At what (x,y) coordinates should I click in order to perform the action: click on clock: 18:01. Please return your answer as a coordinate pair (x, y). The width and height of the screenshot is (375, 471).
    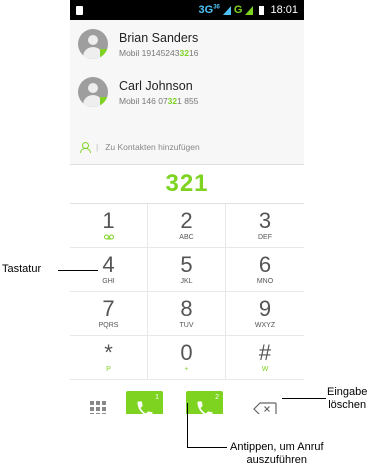
    Looking at the image, I should click on (284, 10).